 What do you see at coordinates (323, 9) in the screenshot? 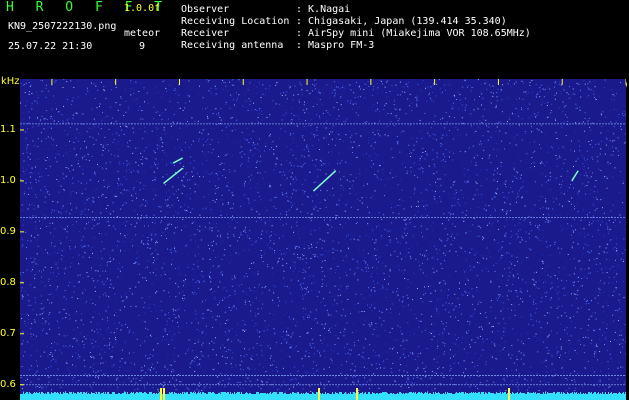
I see `observer-value: : K.Nagai` at bounding box center [323, 9].